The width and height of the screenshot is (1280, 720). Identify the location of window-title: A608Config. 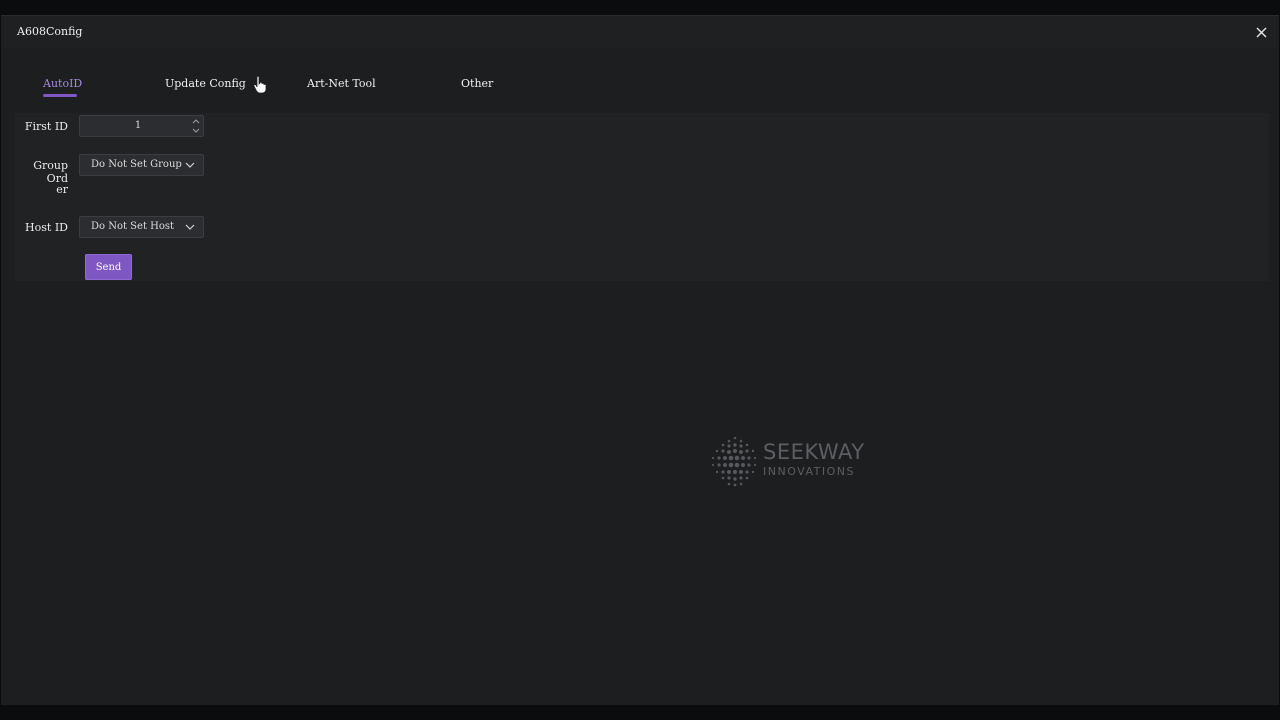
(50, 31).